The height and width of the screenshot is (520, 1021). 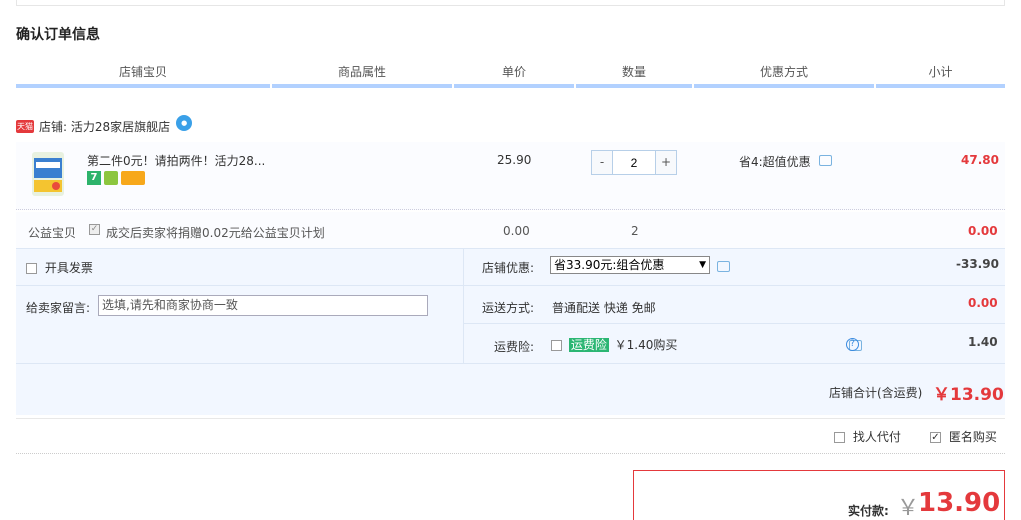 What do you see at coordinates (604, 308) in the screenshot?
I see `shipping-value: 普通配送 快递 免邮` at bounding box center [604, 308].